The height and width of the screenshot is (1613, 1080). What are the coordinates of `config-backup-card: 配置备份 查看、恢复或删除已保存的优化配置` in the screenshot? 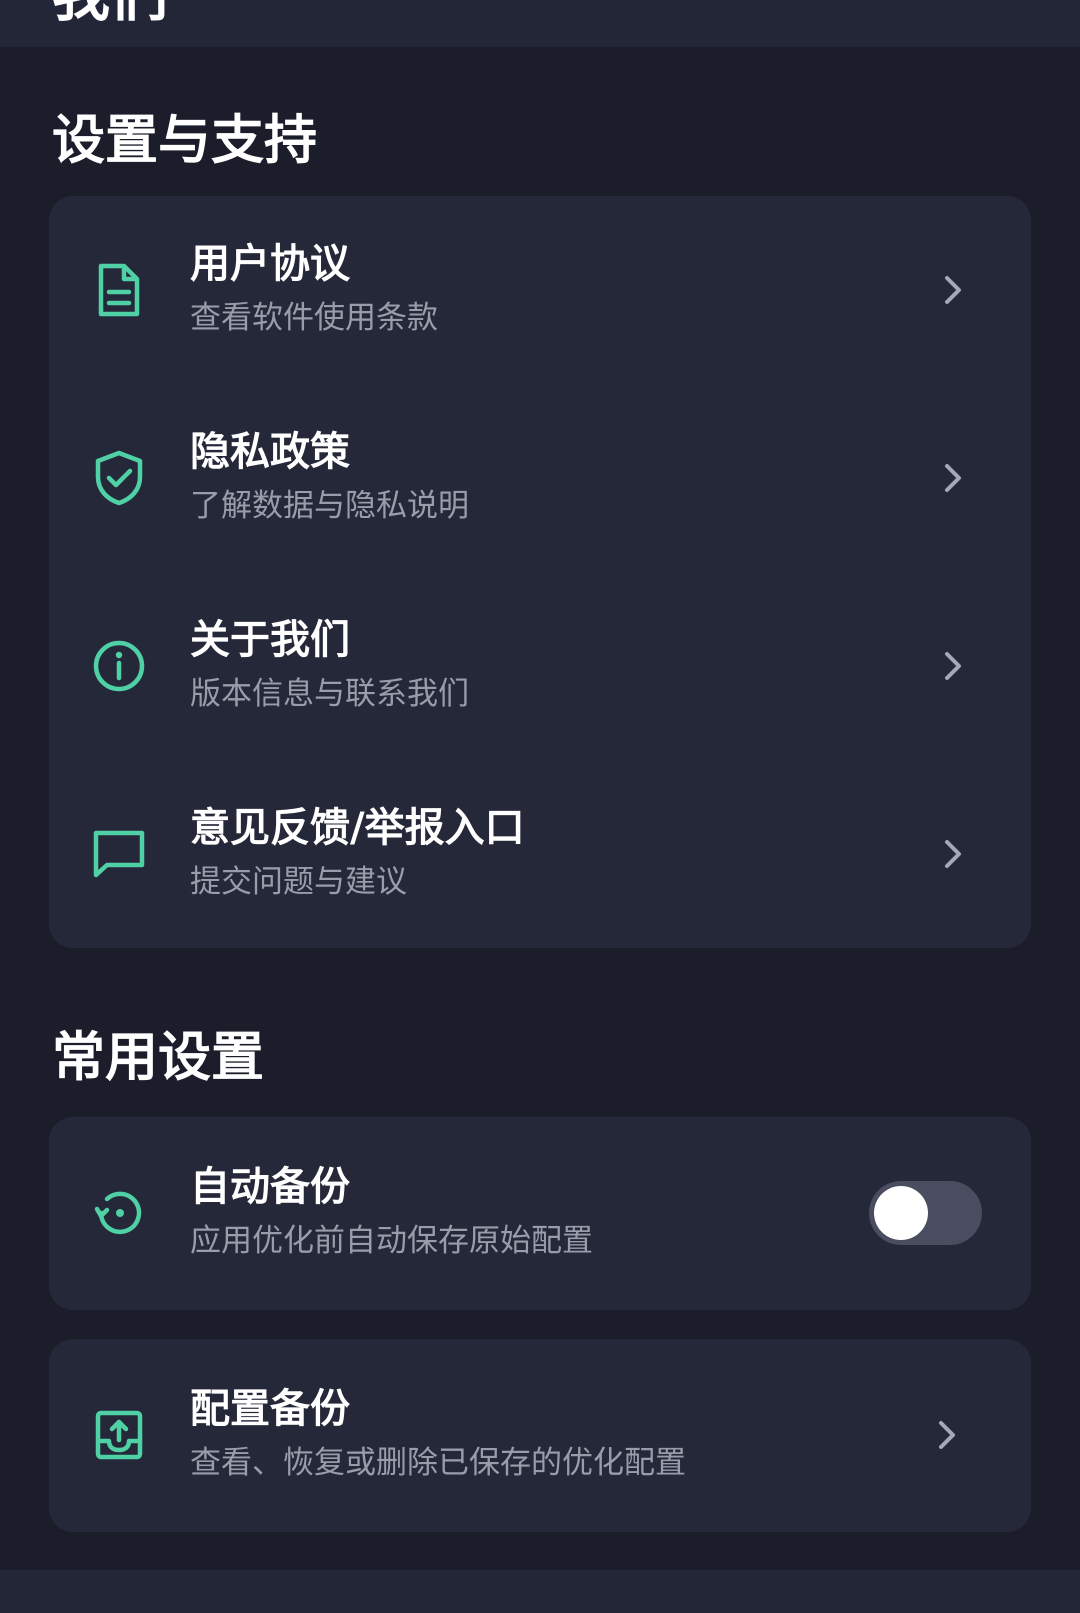 It's located at (540, 1435).